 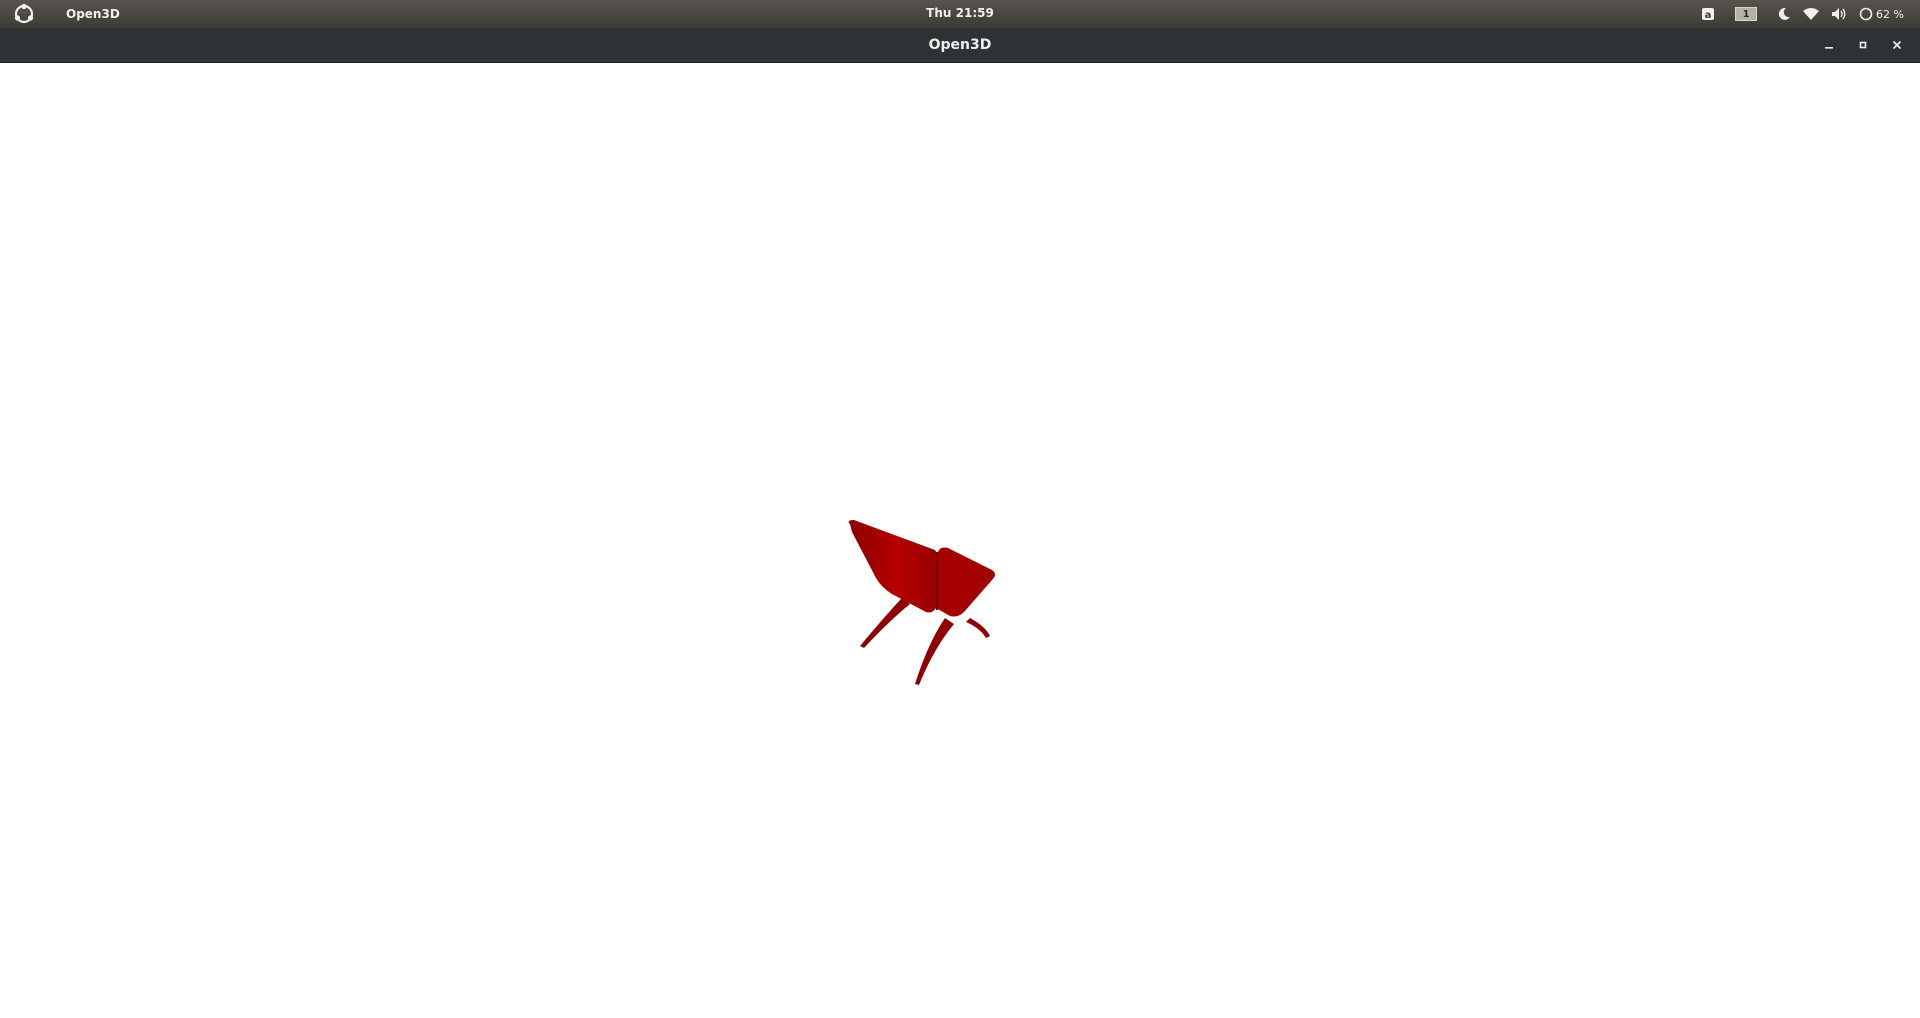 I want to click on top-panel-left: Open3D, so click(x=60, y=14).